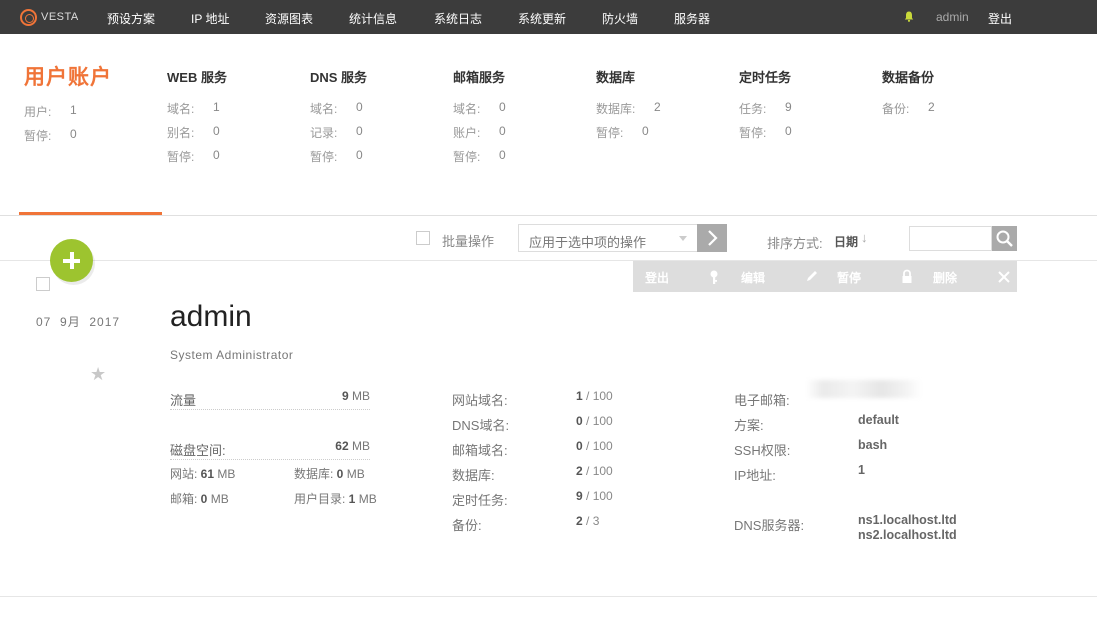 Image resolution: width=1097 pixels, height=627 pixels. I want to click on chevron-right-icon, so click(713, 238).